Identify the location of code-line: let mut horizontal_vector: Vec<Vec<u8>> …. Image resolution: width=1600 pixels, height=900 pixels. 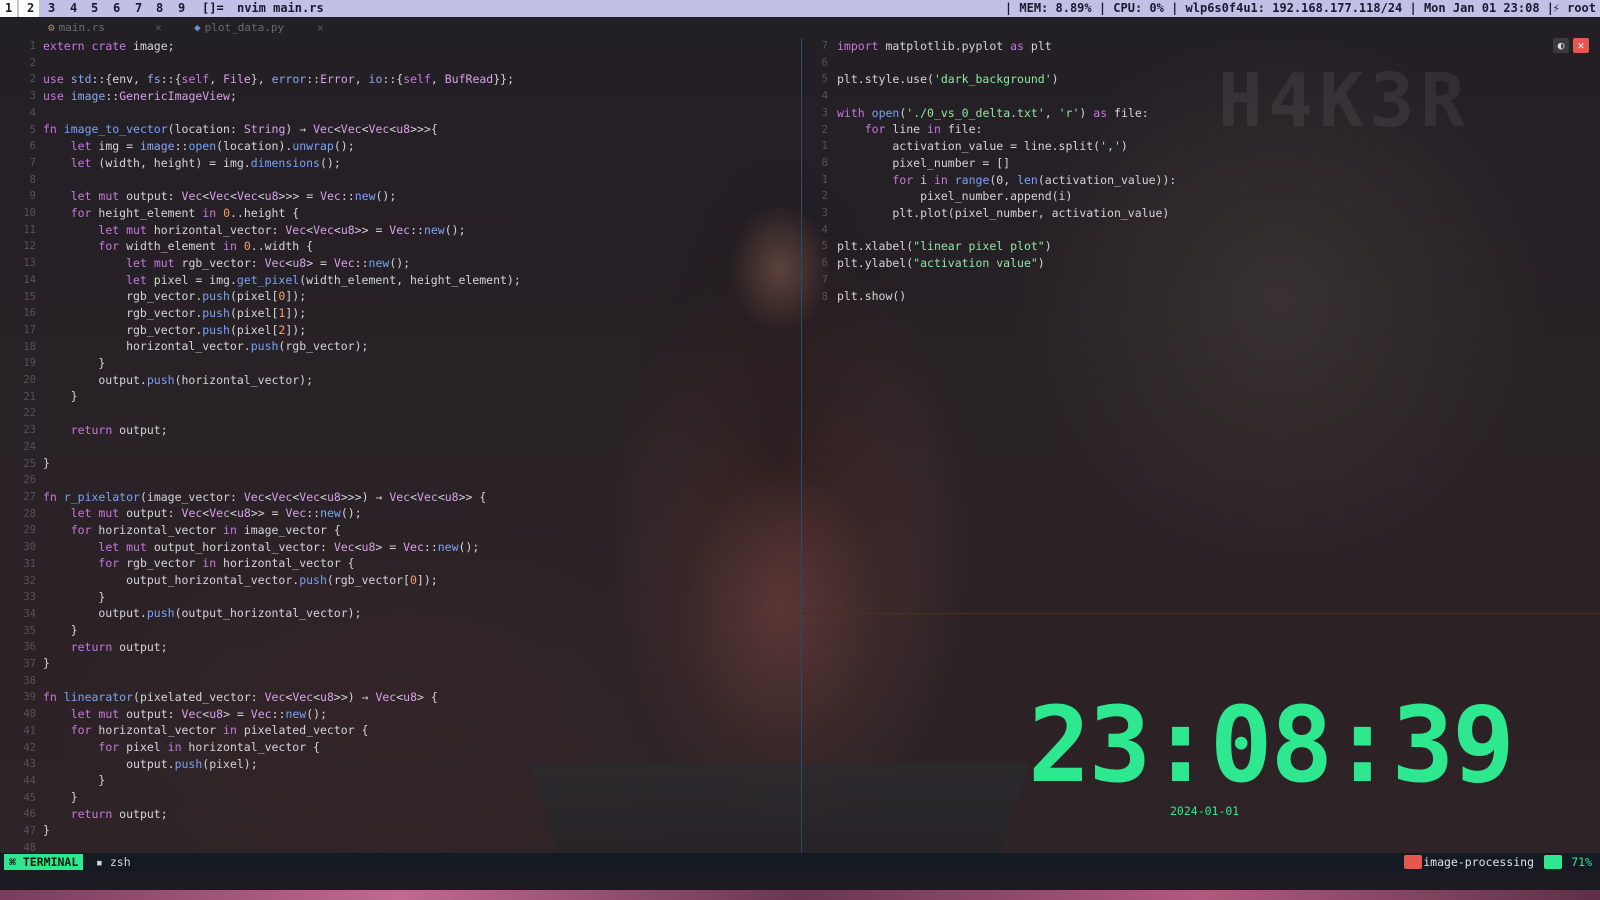
(418, 230).